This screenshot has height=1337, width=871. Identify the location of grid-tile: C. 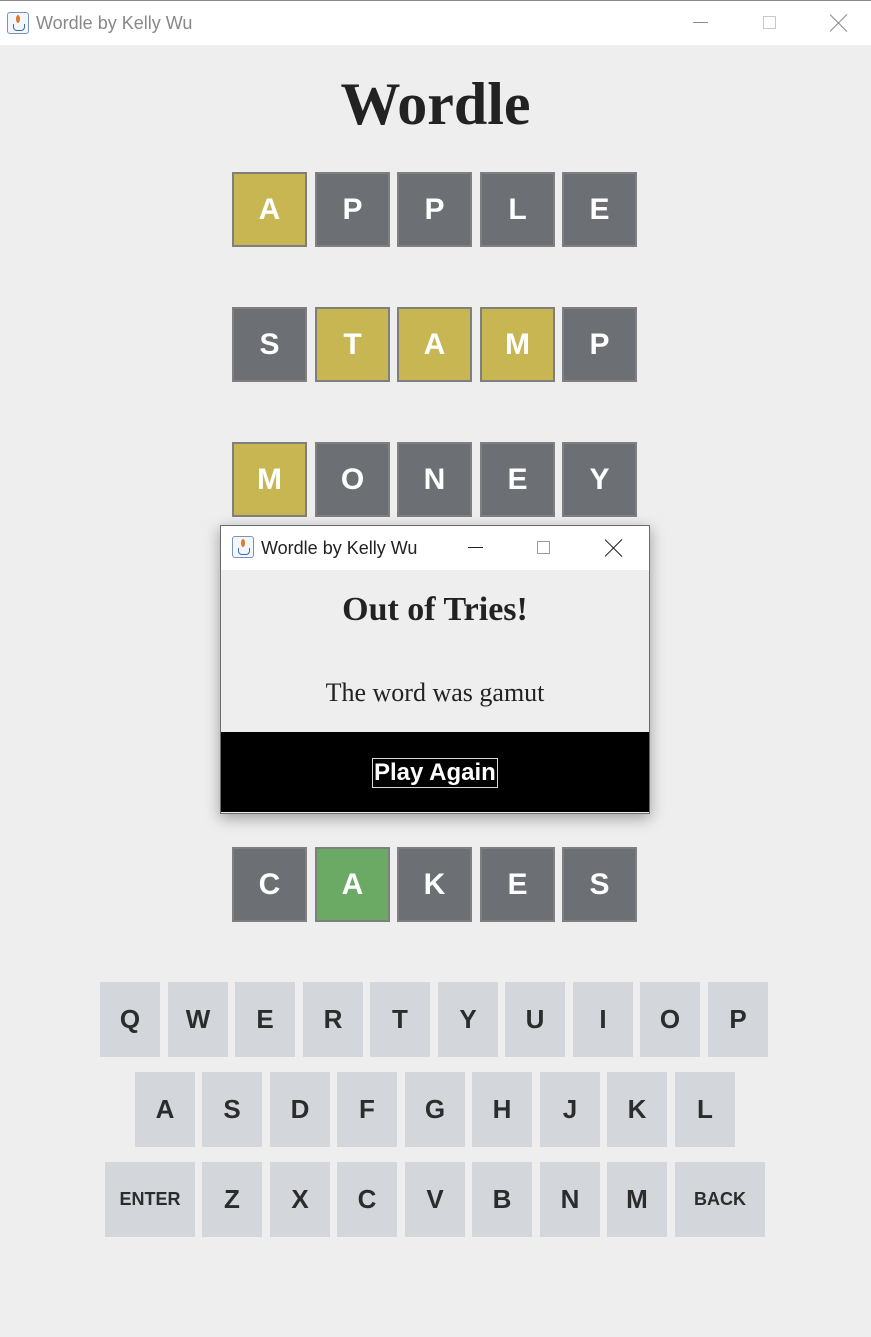
(269, 884).